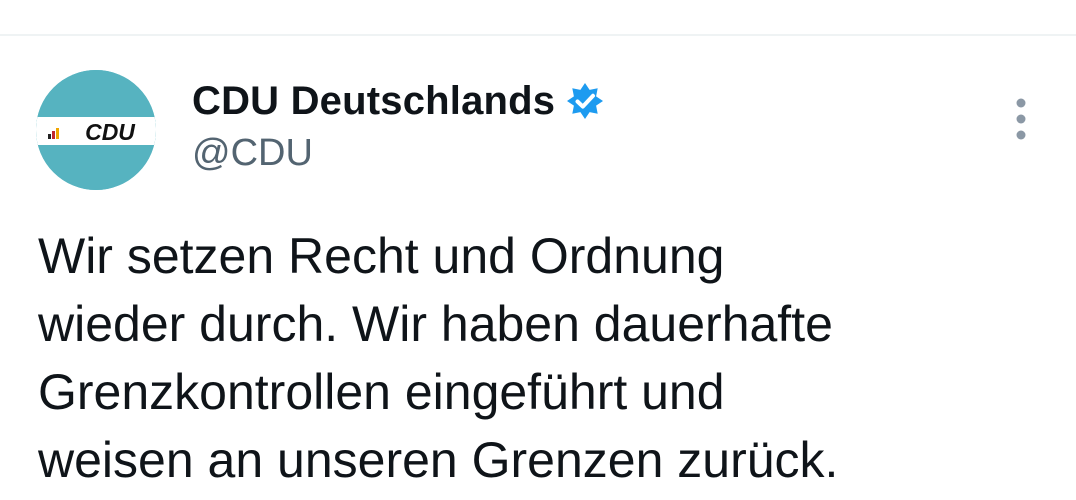  I want to click on avatar: CDU, so click(96, 130).